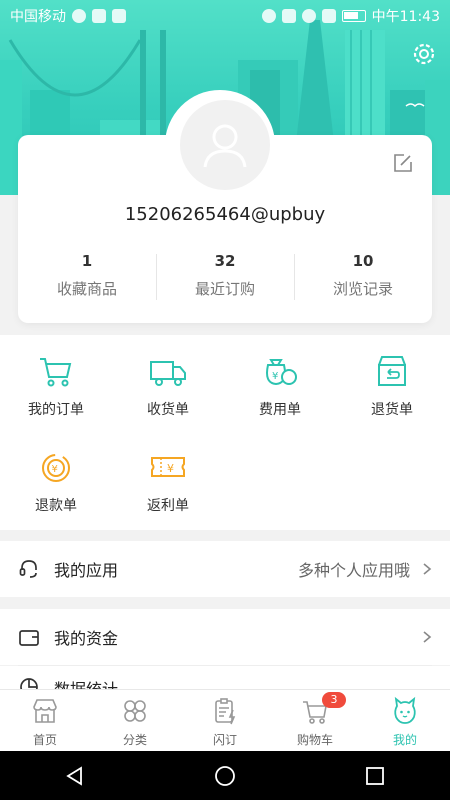 This screenshot has height=800, width=450. Describe the element at coordinates (308, 16) in the screenshot. I see `eye-icon` at that location.